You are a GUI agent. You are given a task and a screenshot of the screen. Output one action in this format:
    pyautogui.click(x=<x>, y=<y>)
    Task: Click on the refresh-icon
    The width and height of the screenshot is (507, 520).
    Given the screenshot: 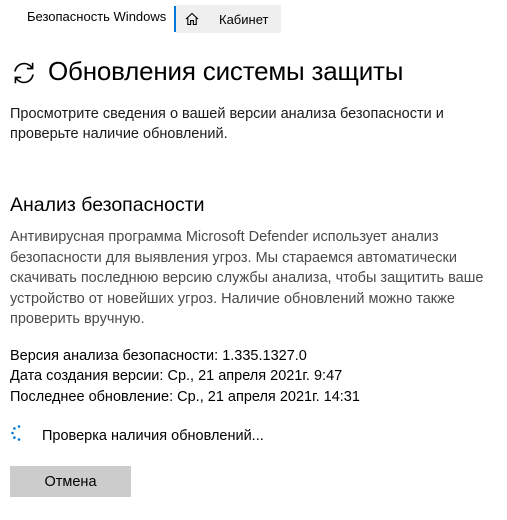 What is the action you would take?
    pyautogui.click(x=24, y=73)
    